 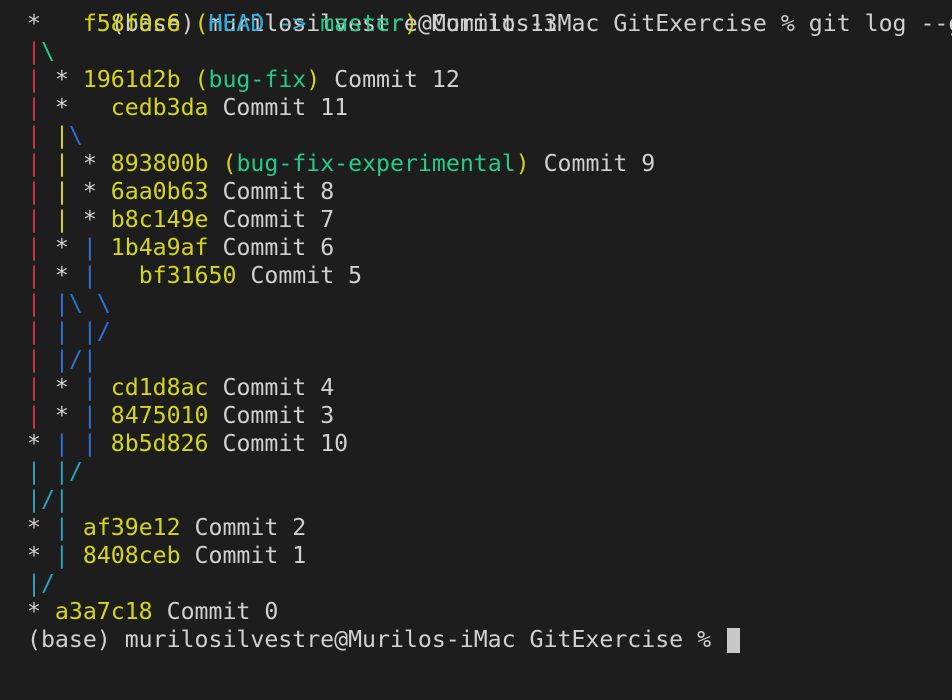 I want to click on git-log-segment-hash: cedb3da, so click(x=159, y=107).